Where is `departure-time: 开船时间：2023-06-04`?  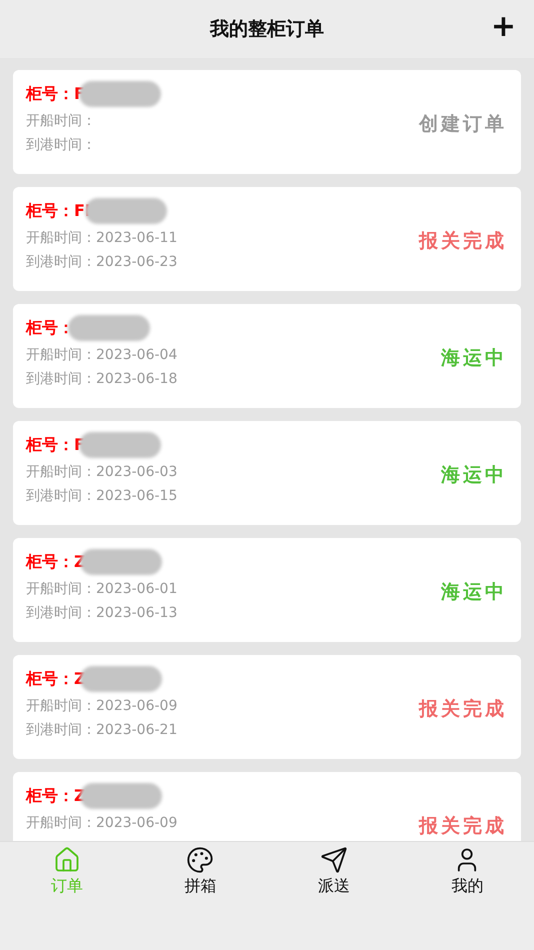 departure-time: 开船时间：2023-06-04 is located at coordinates (102, 355).